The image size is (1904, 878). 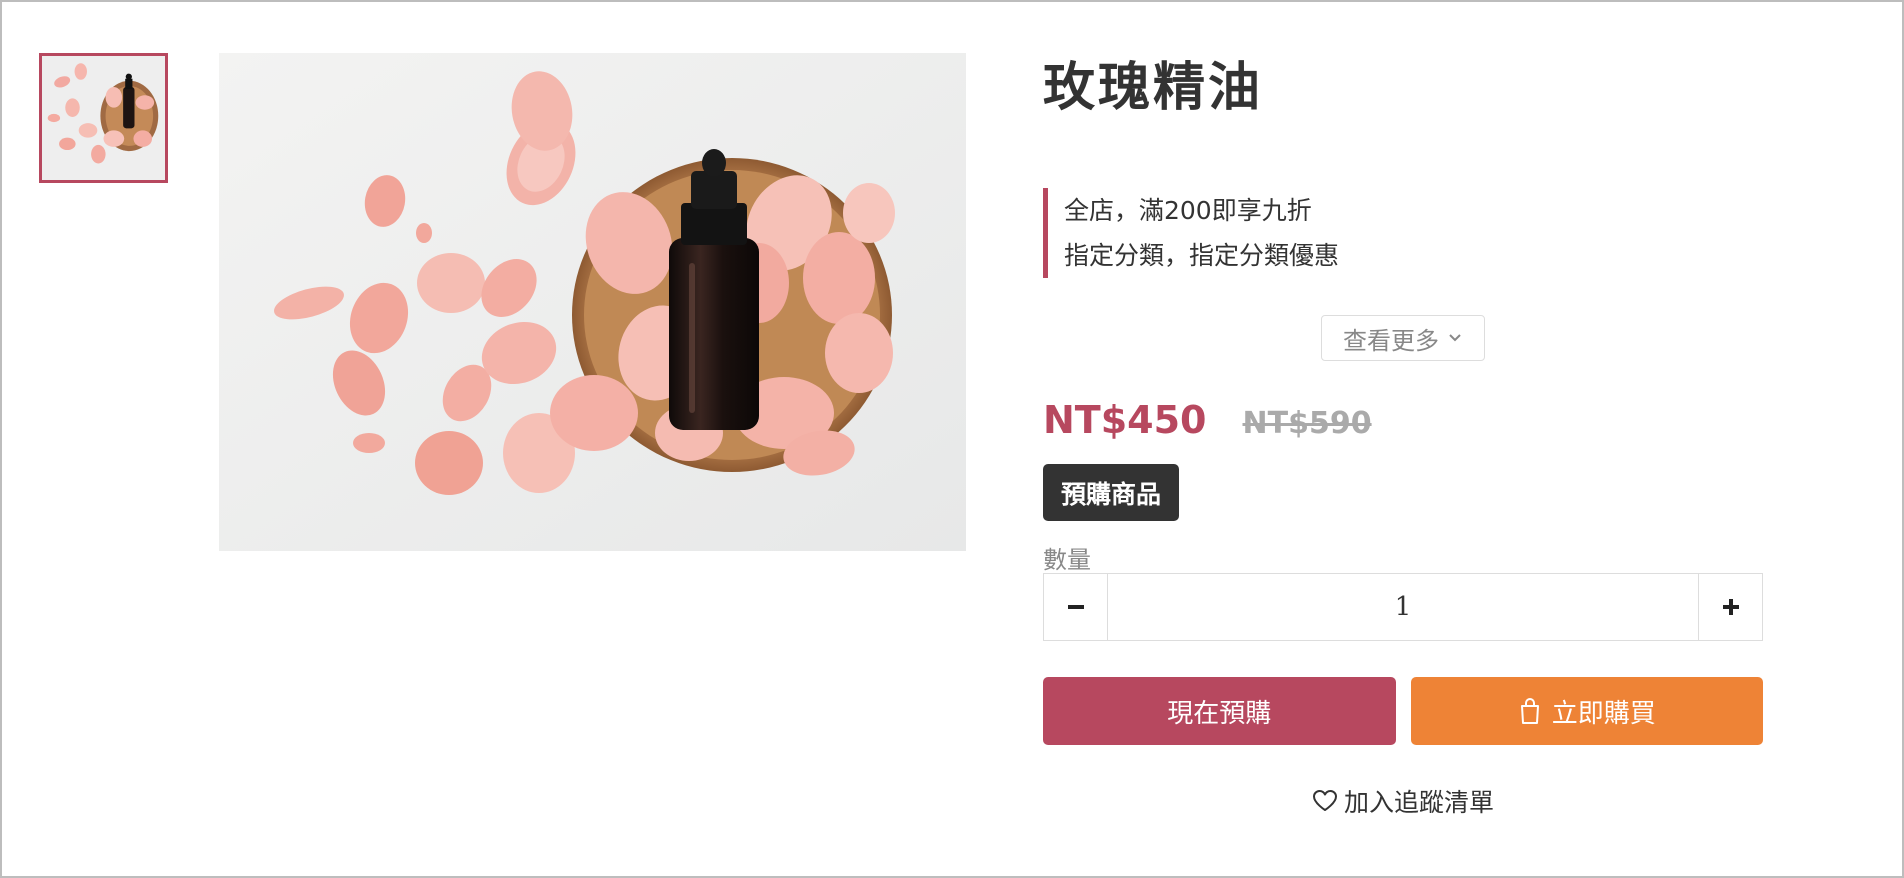 I want to click on promotion-item: 指定分類，指定分類優惠, so click(x=1202, y=255).